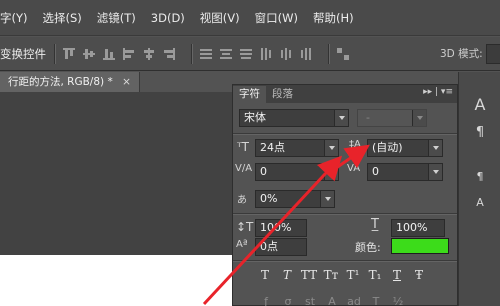 The image size is (500, 306). What do you see at coordinates (243, 147) in the screenshot?
I see `font-size-icon: ᵀT` at bounding box center [243, 147].